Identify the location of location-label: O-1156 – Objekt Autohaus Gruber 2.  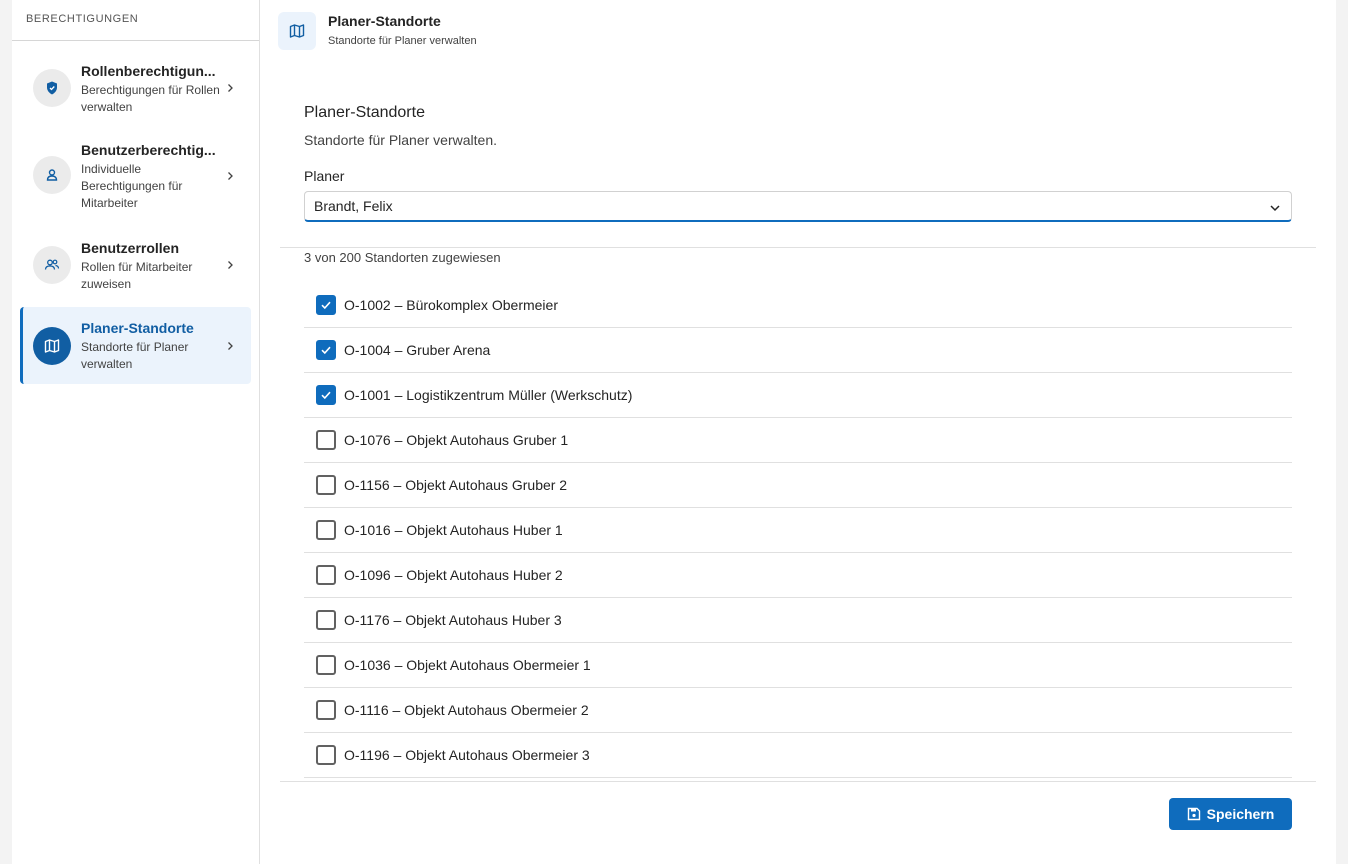
(456, 485).